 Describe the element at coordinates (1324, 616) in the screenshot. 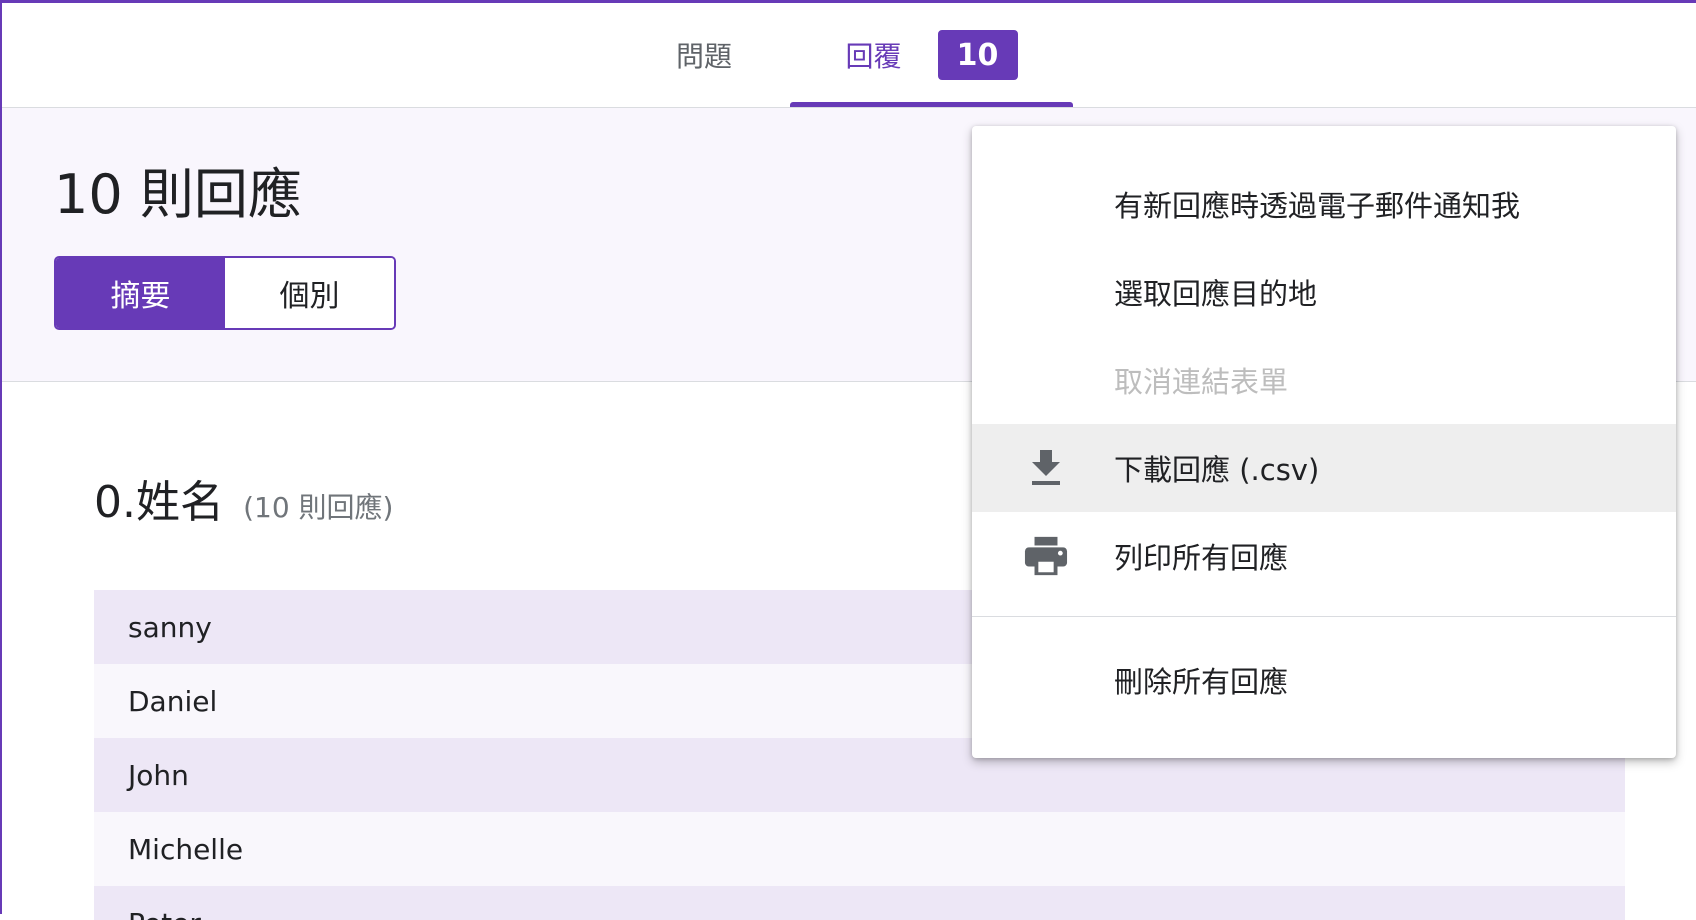

I see `menu-divider` at that location.